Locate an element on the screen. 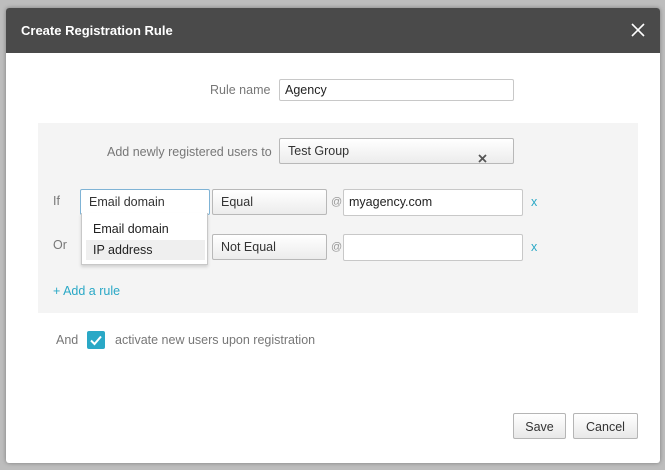 This screenshot has height=470, width=665. add-rule-link: + Add a rule is located at coordinates (86, 291).